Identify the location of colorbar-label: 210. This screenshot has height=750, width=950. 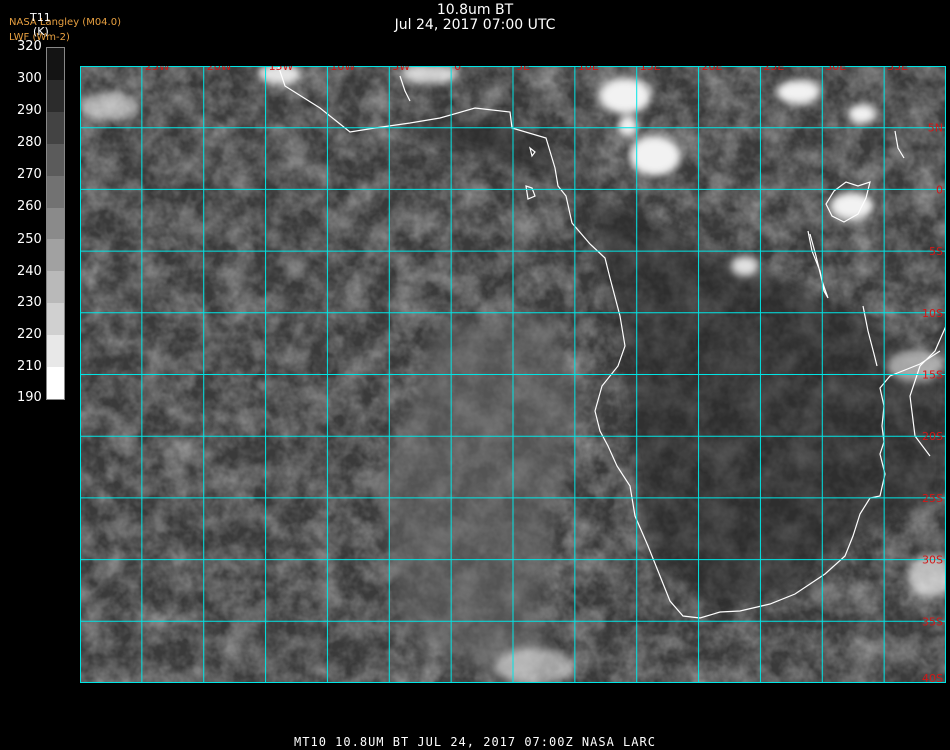
(29, 366).